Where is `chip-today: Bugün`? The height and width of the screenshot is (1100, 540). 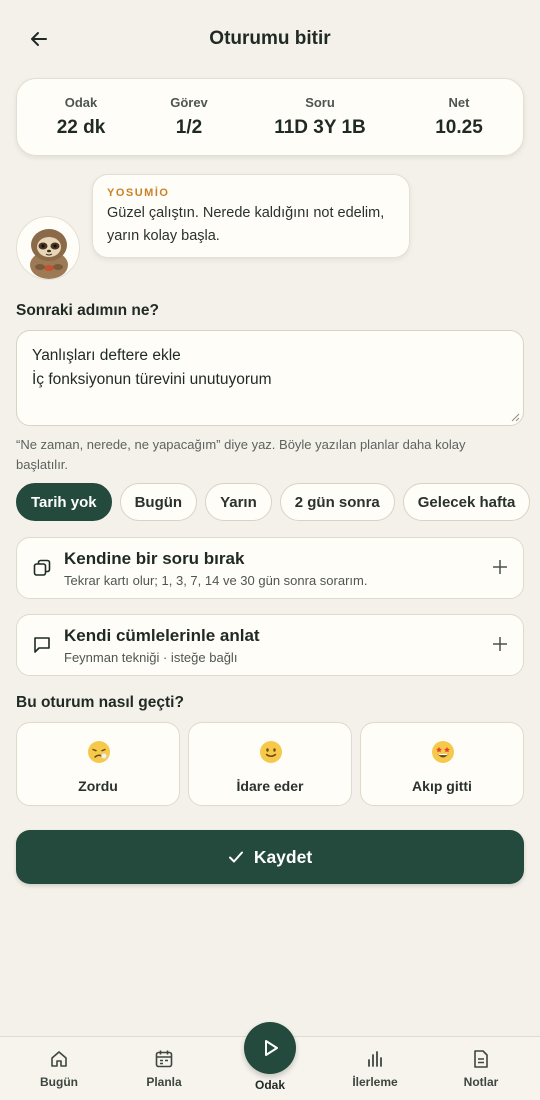
chip-today: Bugün is located at coordinates (158, 502).